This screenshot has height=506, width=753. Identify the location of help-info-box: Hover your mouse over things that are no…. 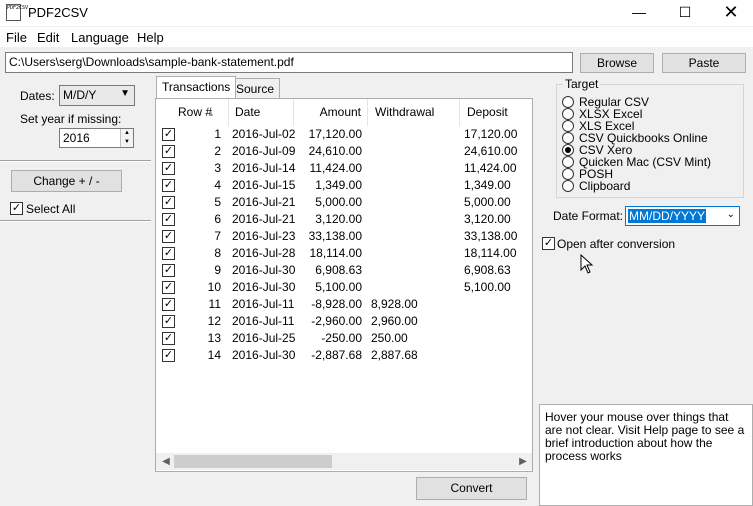
(646, 455).